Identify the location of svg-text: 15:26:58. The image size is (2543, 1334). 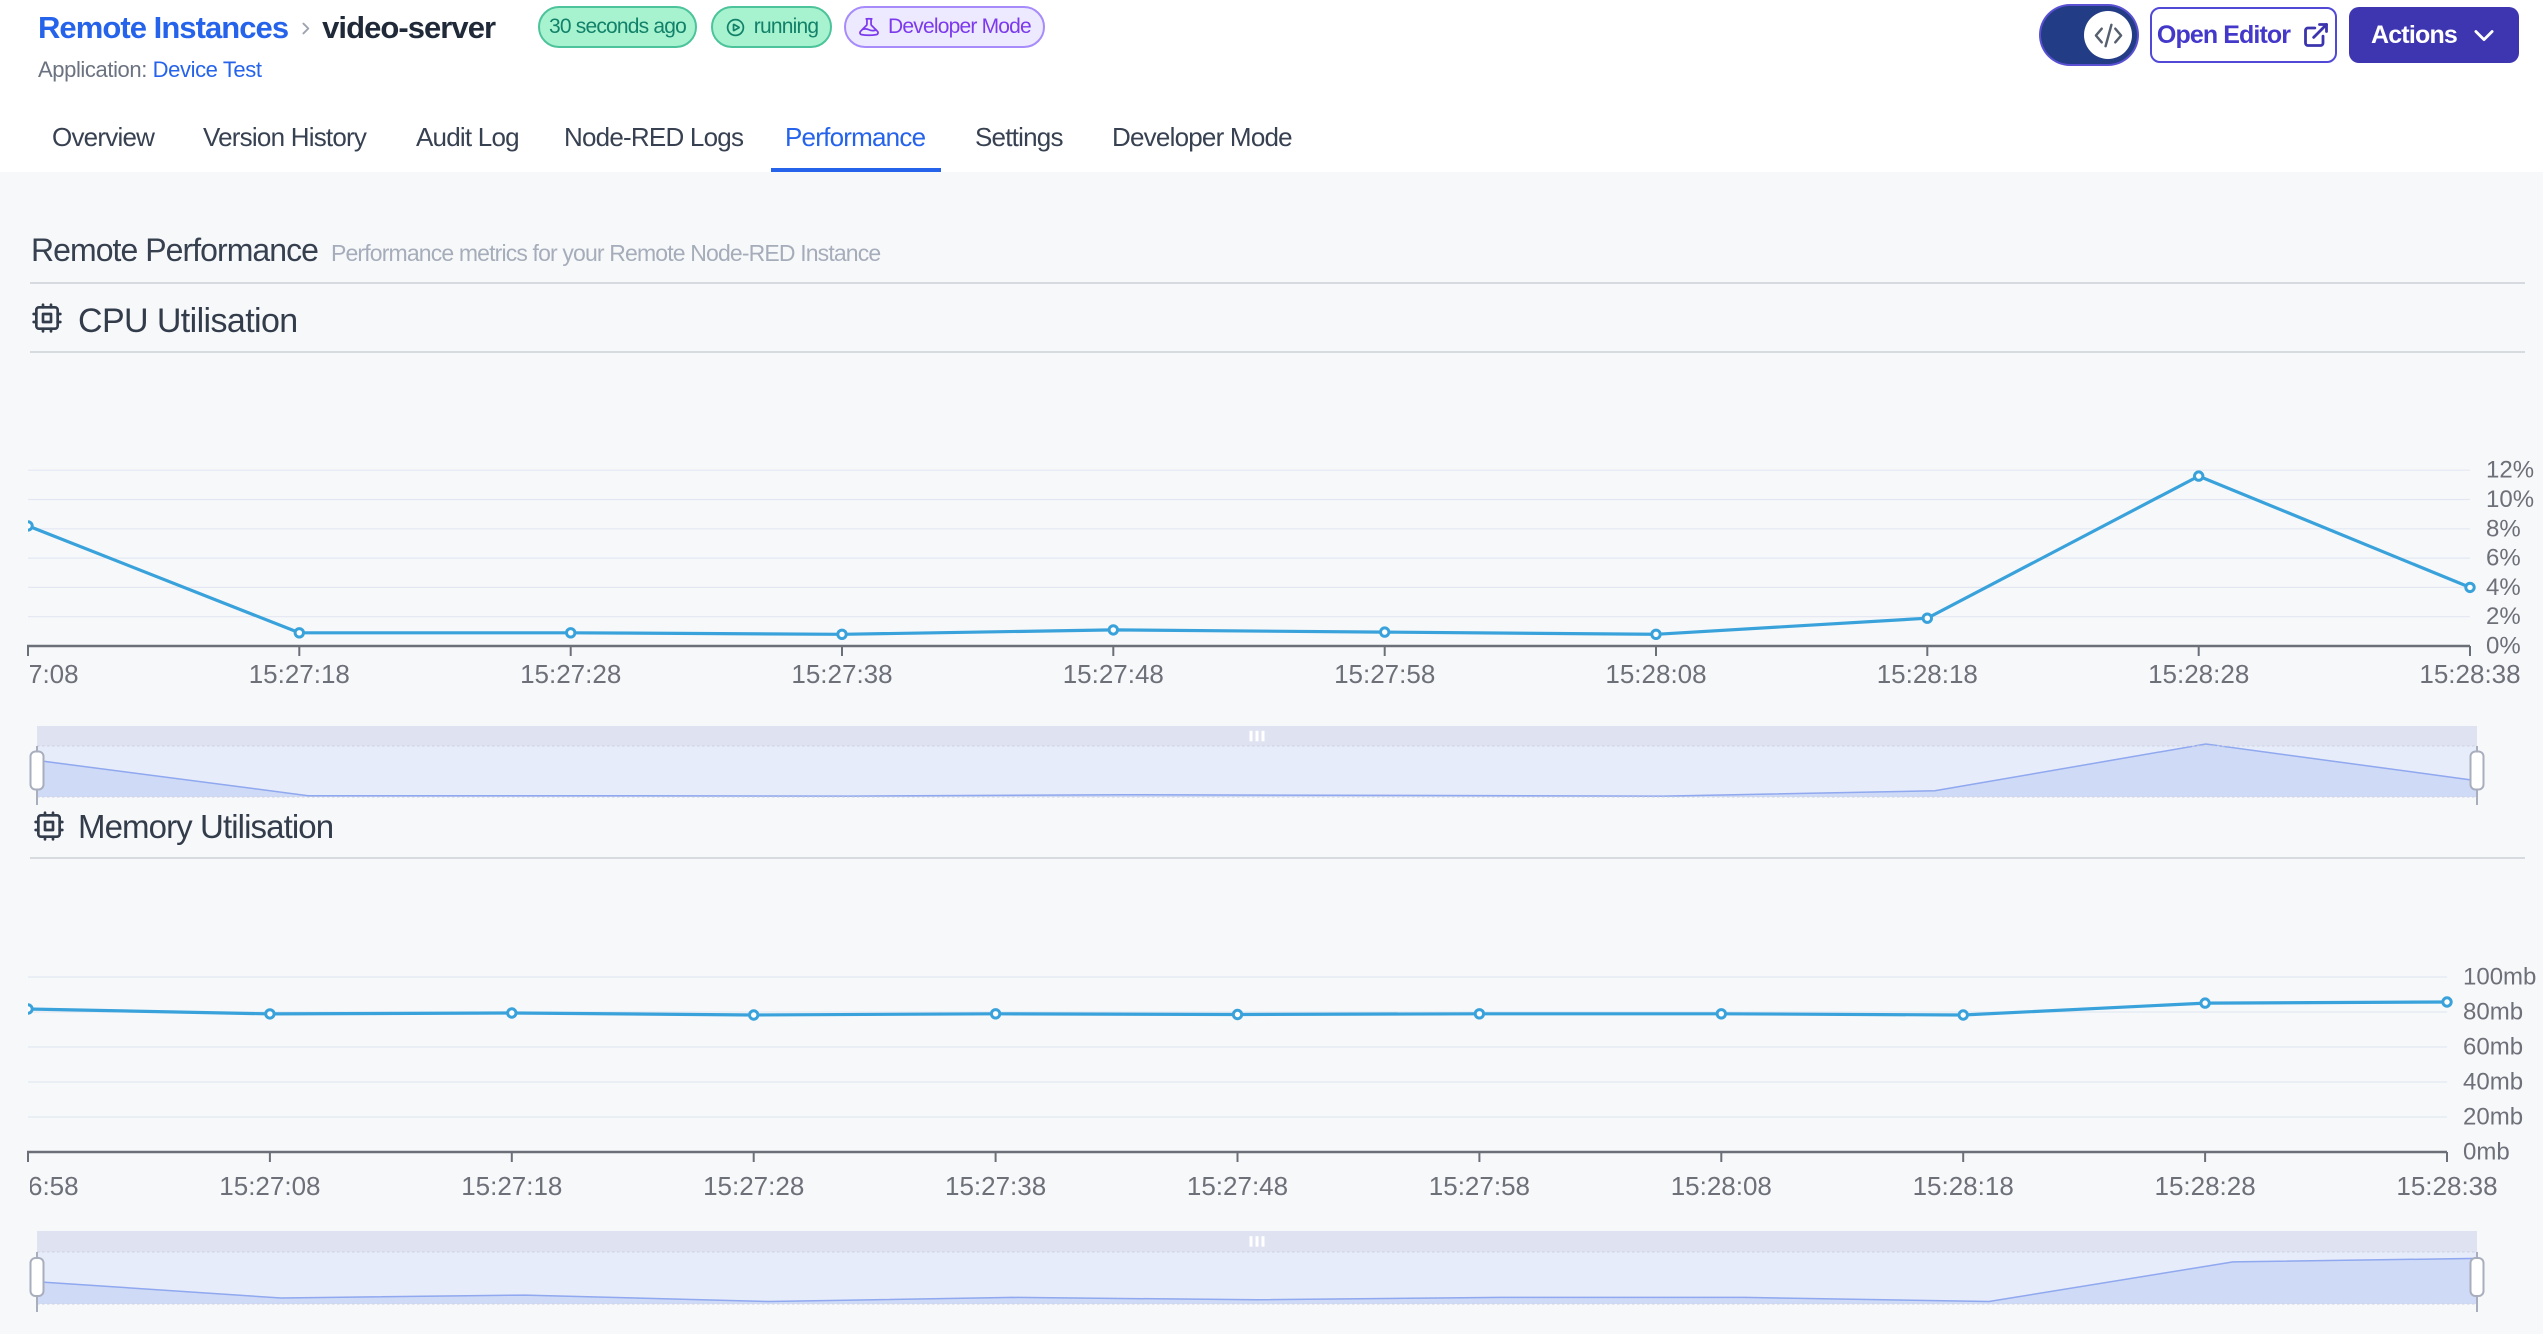
(39, 1186).